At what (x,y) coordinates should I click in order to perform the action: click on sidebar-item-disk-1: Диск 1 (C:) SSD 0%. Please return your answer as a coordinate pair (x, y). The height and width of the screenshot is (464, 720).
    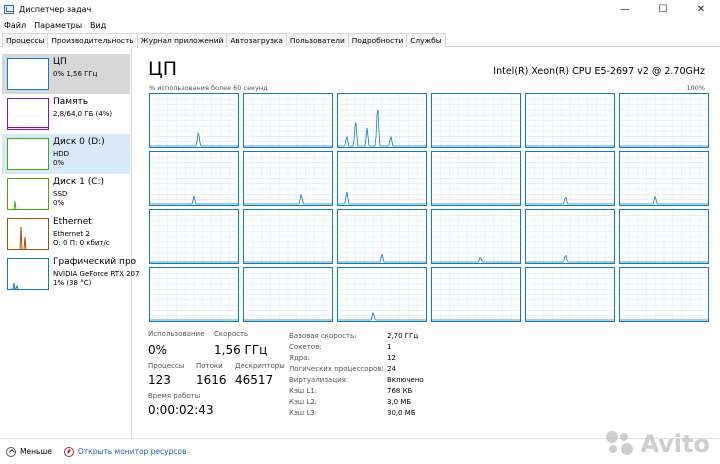
    Looking at the image, I should click on (66, 194).